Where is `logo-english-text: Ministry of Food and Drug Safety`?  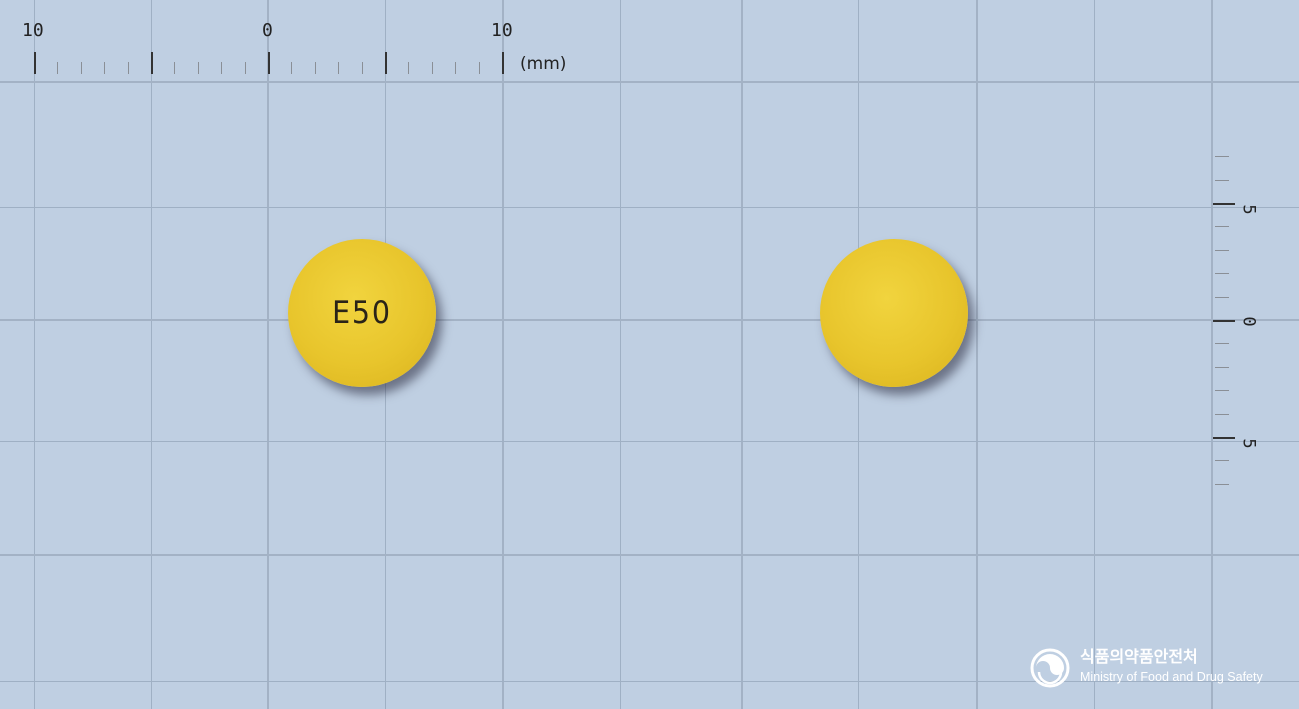 logo-english-text: Ministry of Food and Drug Safety is located at coordinates (1171, 677).